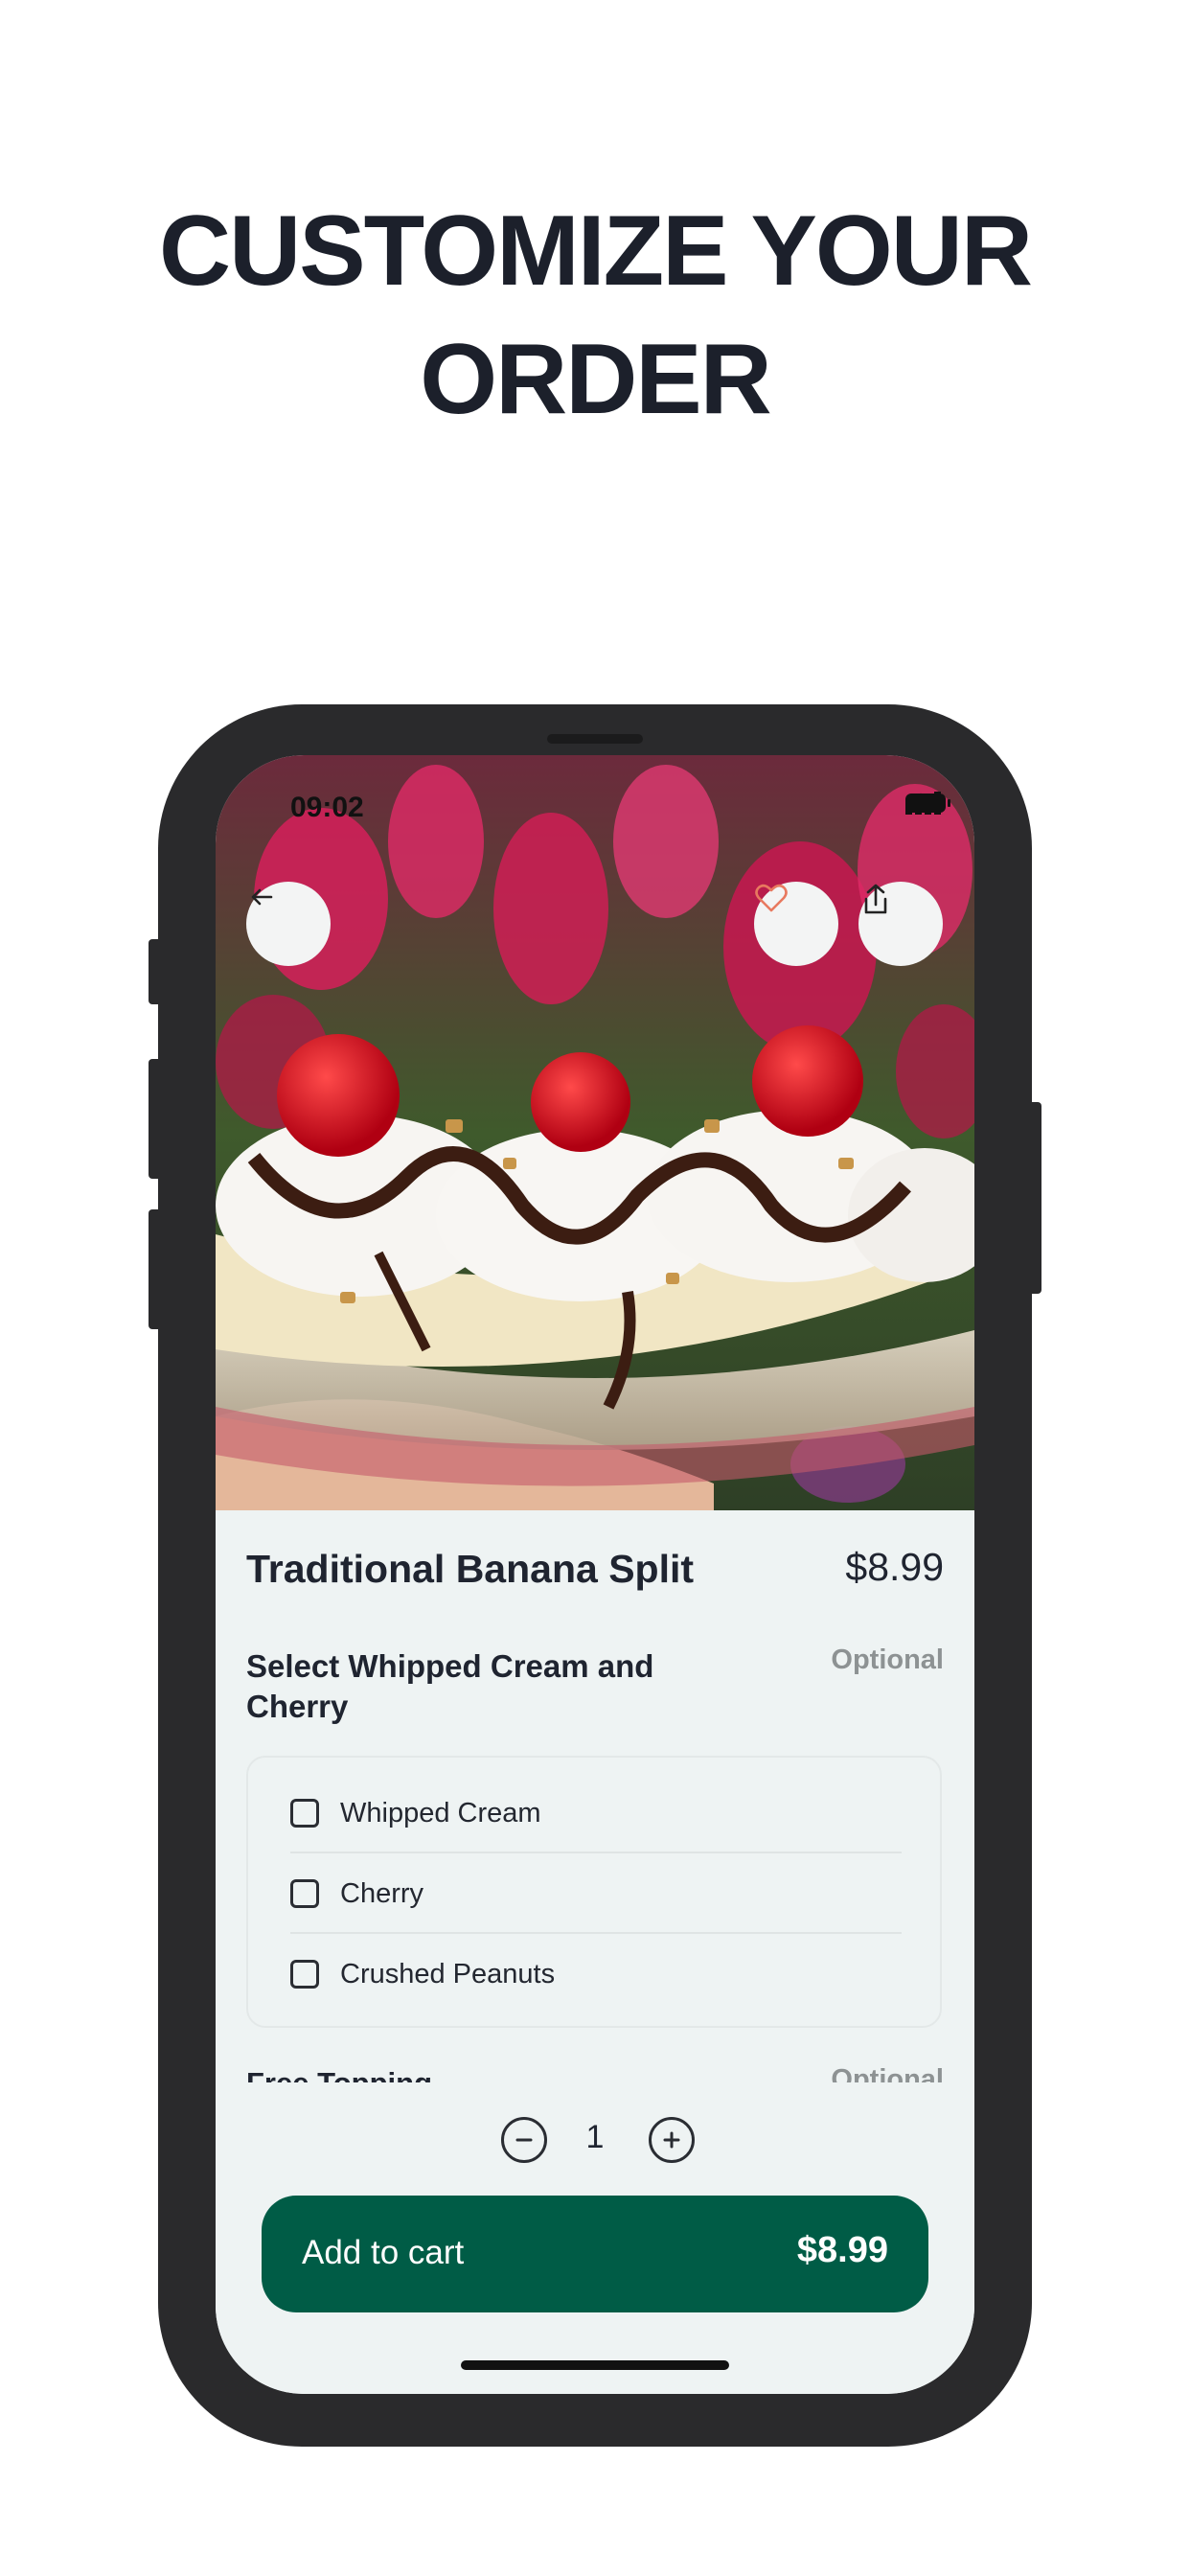  What do you see at coordinates (888, 1659) in the screenshot?
I see `options-section-tag: Optional` at bounding box center [888, 1659].